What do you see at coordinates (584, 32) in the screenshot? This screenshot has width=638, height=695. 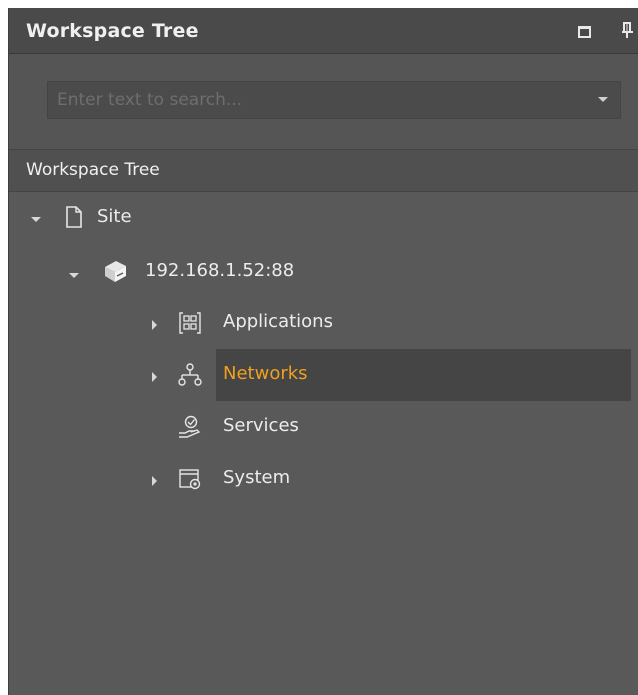 I see `restore-window-icon` at bounding box center [584, 32].